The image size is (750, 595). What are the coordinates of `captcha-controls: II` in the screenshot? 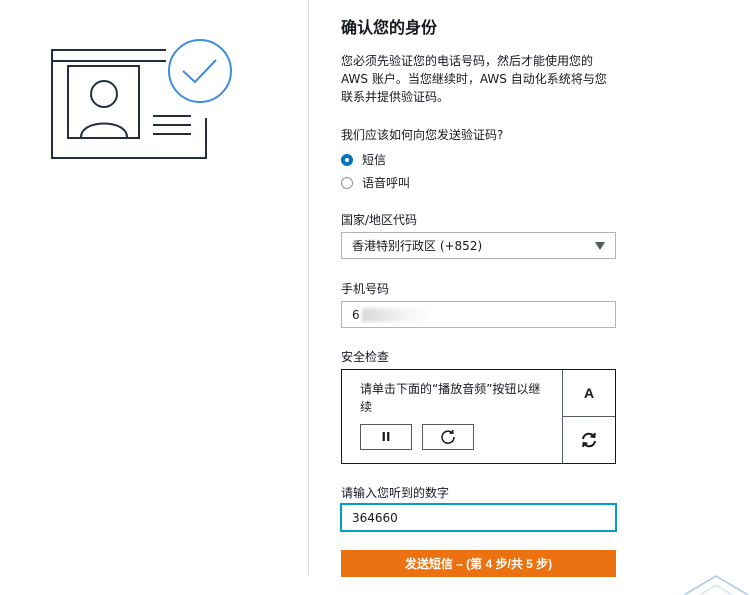 It's located at (417, 437).